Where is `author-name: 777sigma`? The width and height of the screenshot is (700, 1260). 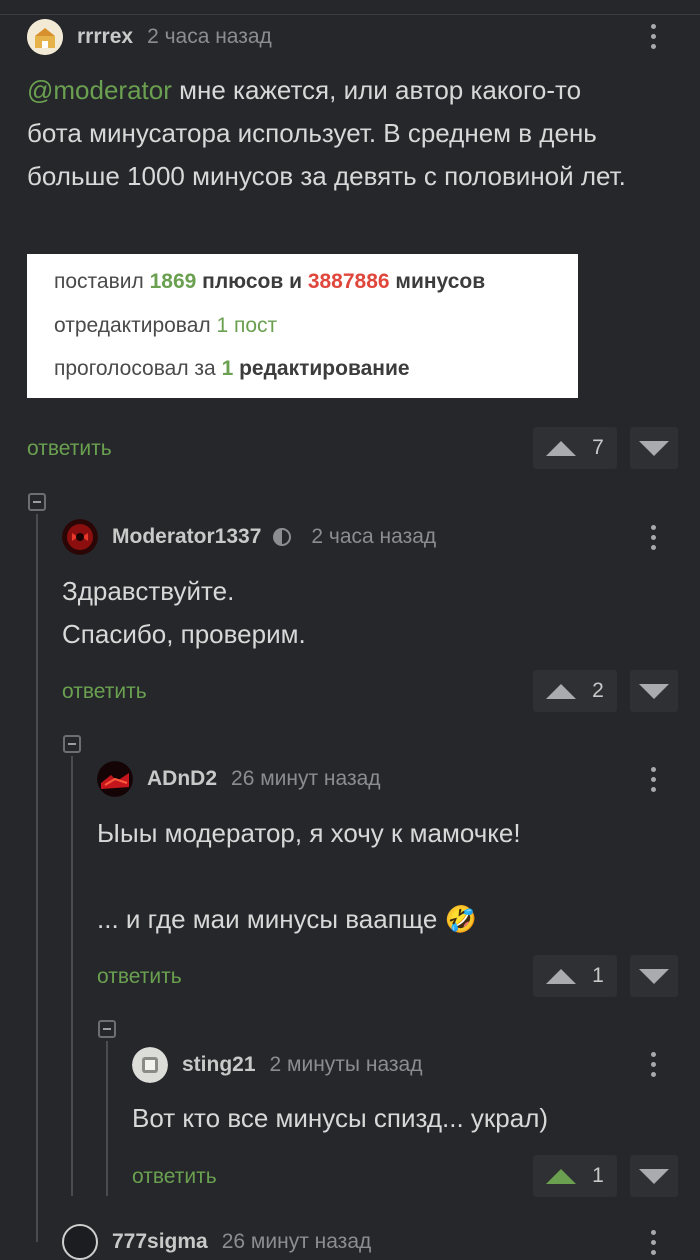 author-name: 777sigma is located at coordinates (160, 1242).